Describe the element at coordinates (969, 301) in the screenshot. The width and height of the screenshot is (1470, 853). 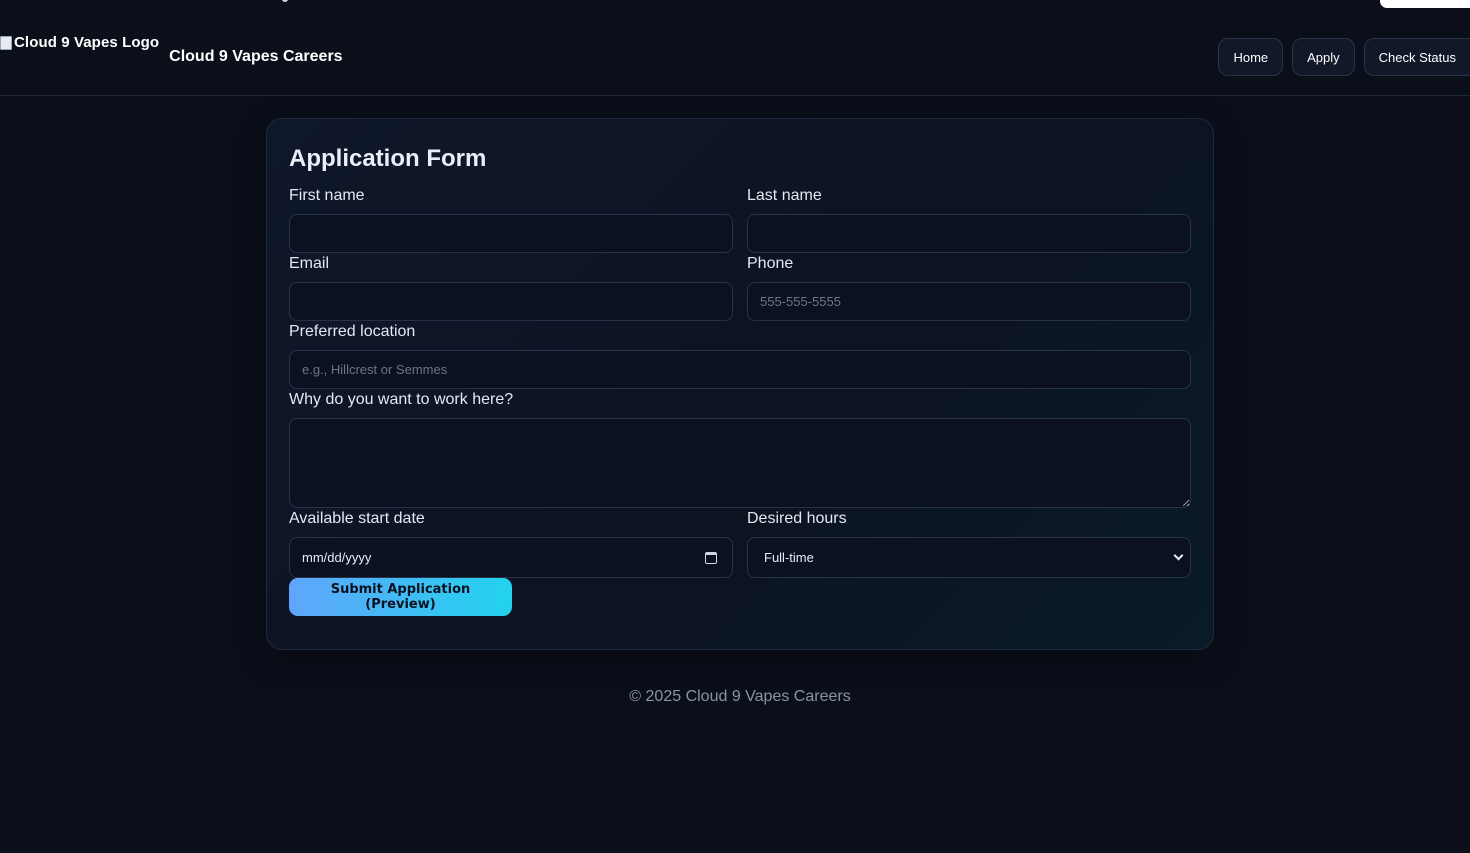
I see `phone-input` at that location.